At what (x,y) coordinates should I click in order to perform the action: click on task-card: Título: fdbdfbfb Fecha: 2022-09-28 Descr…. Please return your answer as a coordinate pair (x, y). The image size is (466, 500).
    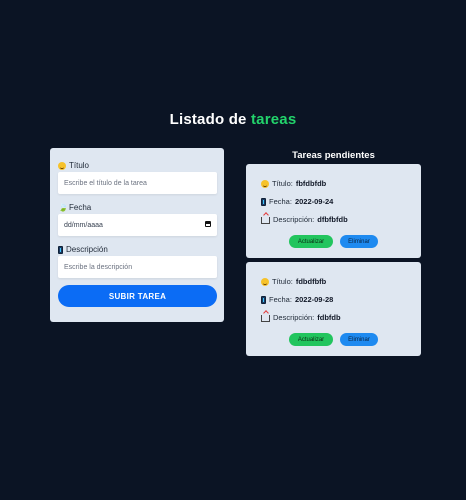
    Looking at the image, I should click on (333, 309).